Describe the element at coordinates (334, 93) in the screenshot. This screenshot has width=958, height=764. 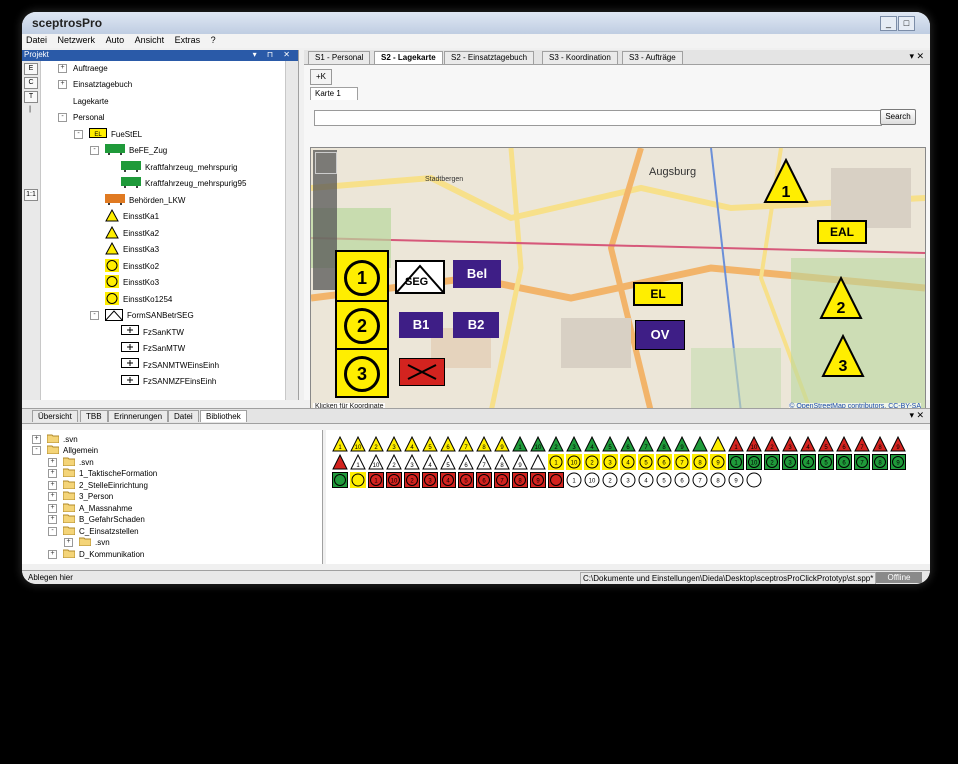
I see `tab-karte-1: Karte 1` at that location.